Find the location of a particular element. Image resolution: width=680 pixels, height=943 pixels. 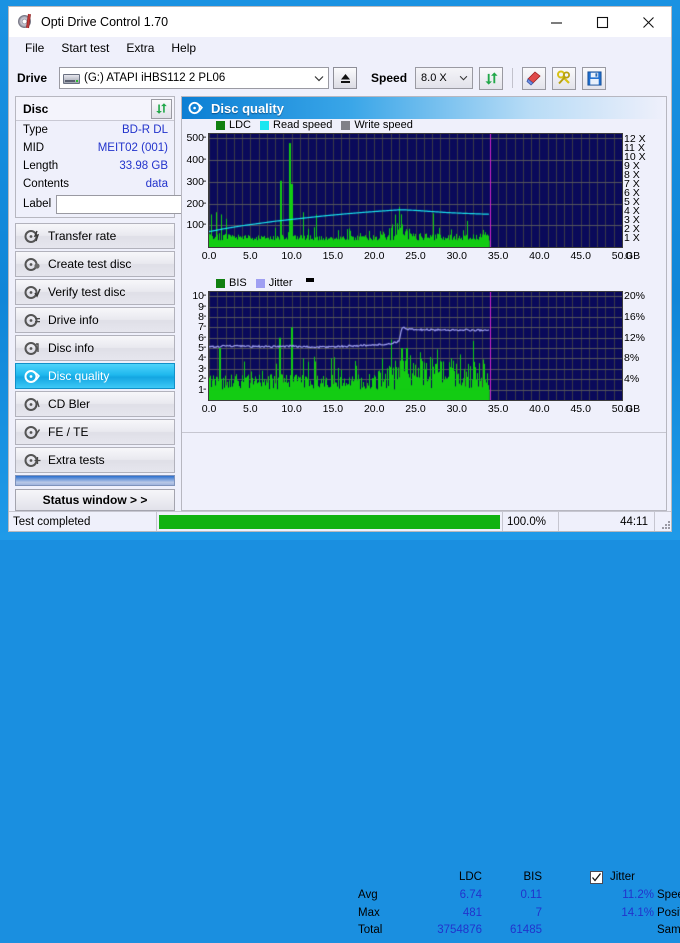

sidebar-item-disc-quality: Disc quality is located at coordinates (95, 376).